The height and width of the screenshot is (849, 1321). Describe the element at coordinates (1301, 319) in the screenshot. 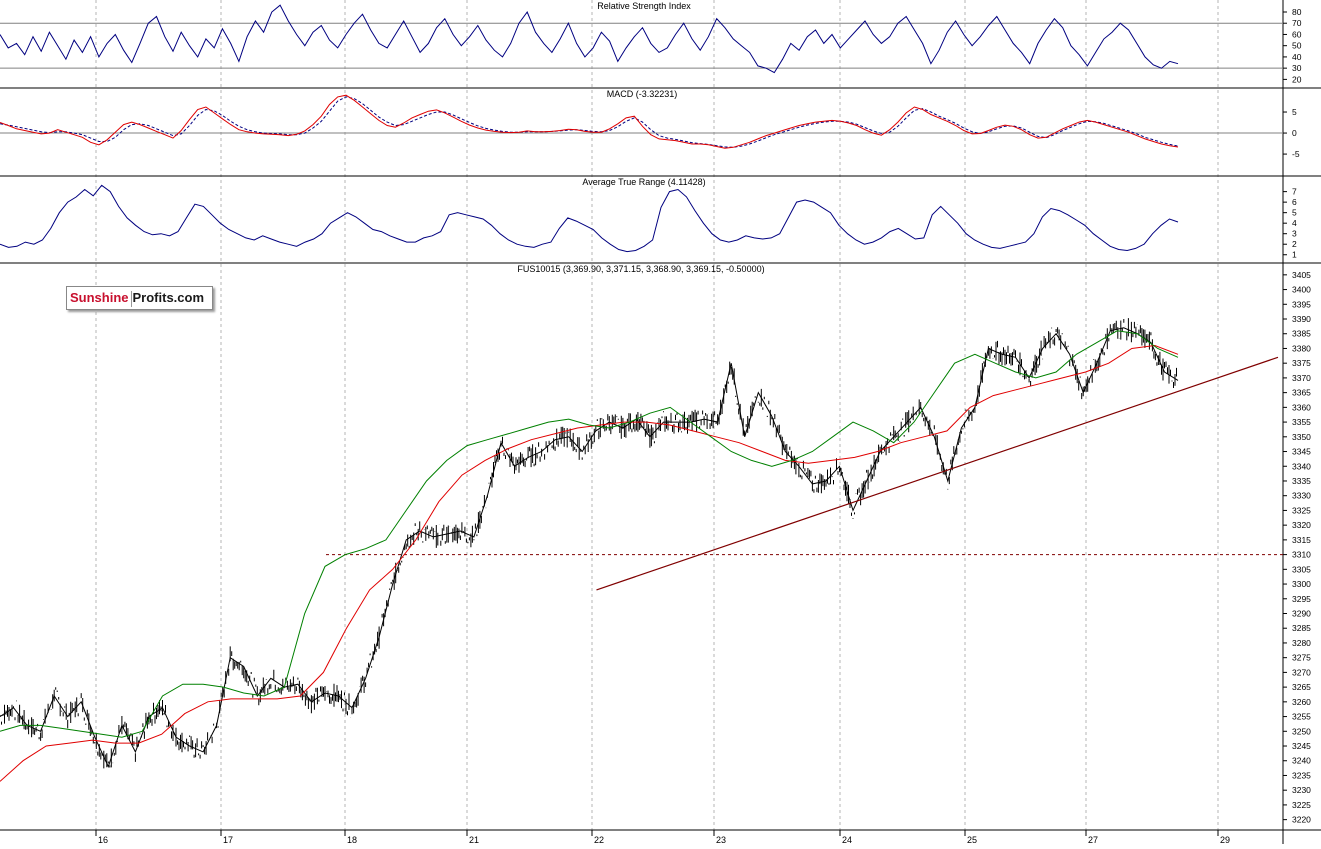

I see `price-ytick-label-34: 3390` at that location.